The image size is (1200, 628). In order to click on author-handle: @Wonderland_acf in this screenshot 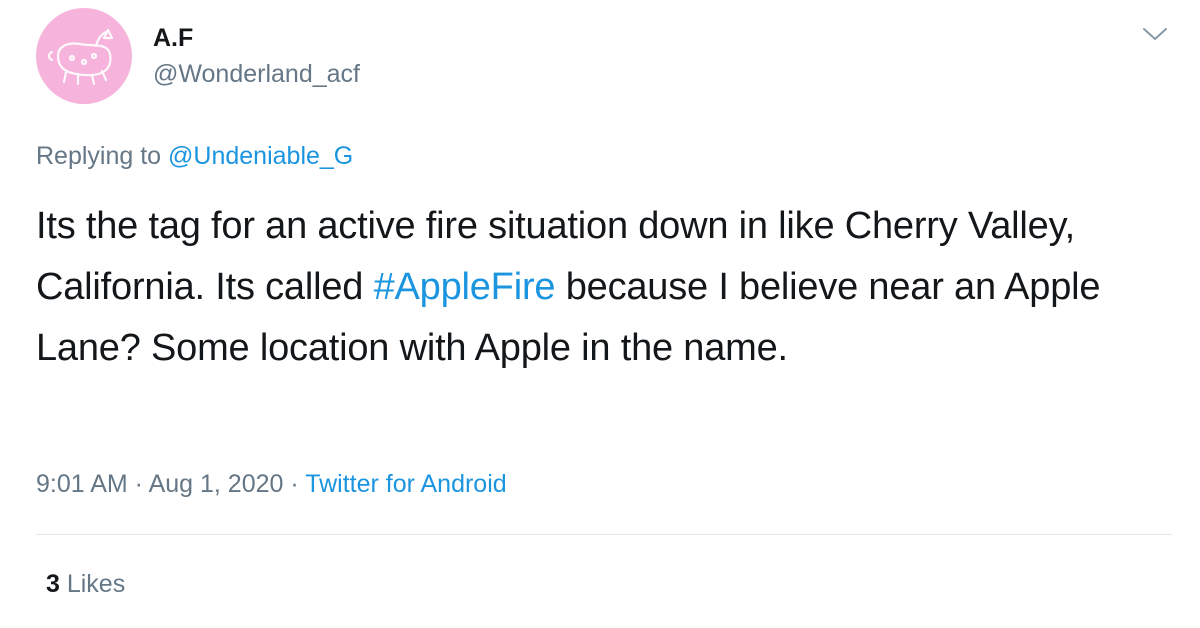, I will do `click(256, 74)`.